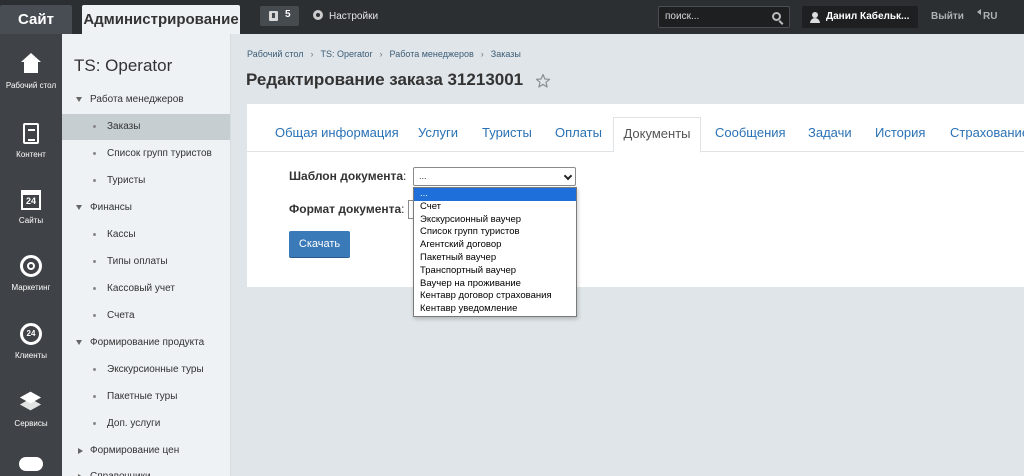 This screenshot has height=476, width=1024. What do you see at coordinates (495, 220) in the screenshot?
I see `dropdown-option: Экскурсионный ваучер` at bounding box center [495, 220].